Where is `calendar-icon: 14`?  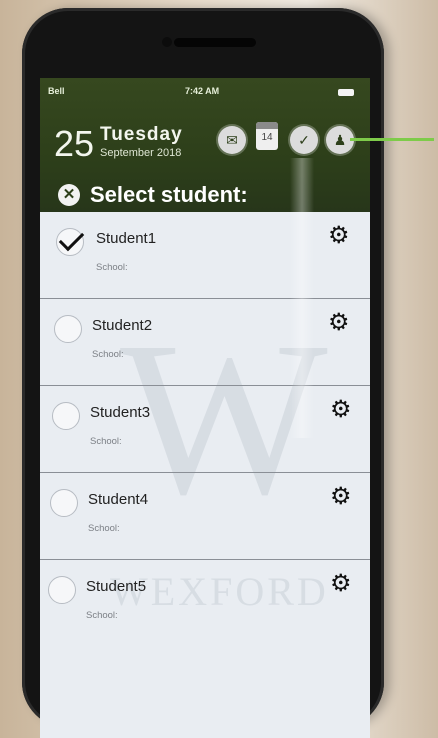
calendar-icon: 14 is located at coordinates (267, 136).